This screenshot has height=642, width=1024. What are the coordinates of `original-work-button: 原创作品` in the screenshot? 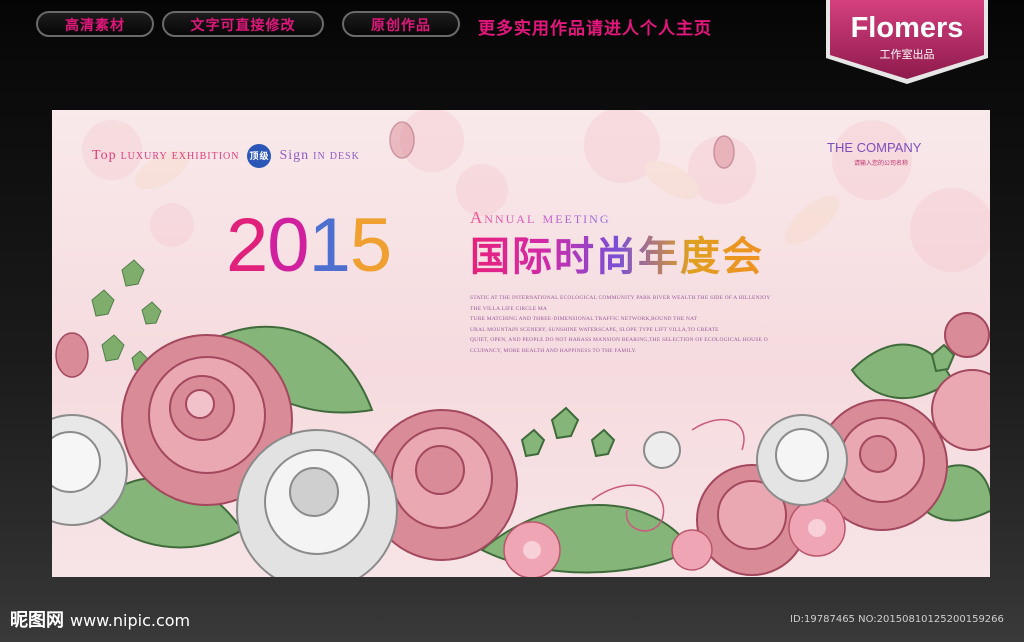 It's located at (401, 24).